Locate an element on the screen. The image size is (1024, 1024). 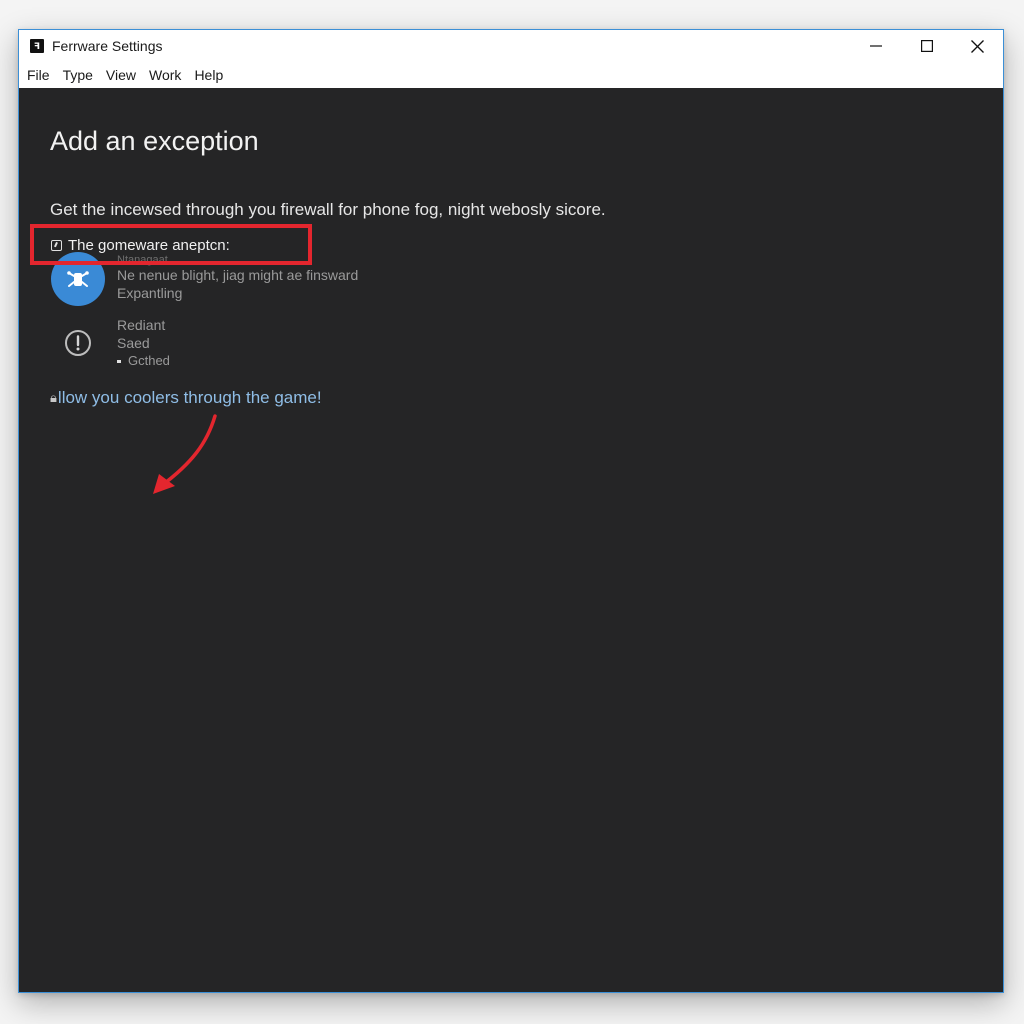
status-line-3: Gcthed is located at coordinates (143, 361).